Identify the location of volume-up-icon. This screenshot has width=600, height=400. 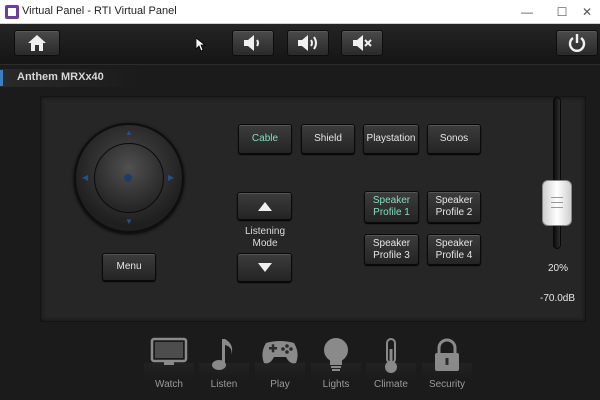
(307, 43).